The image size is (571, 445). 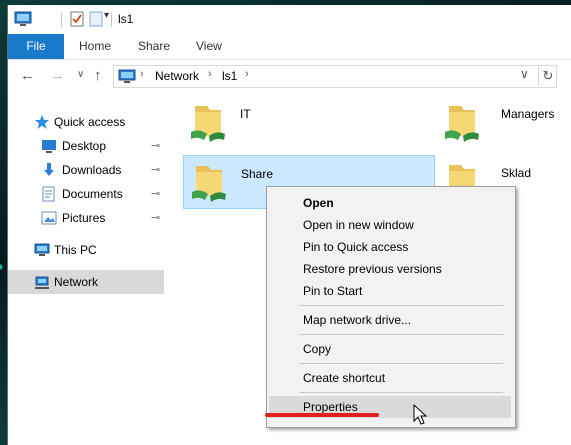 What do you see at coordinates (257, 174) in the screenshot?
I see `folder-label: Share` at bounding box center [257, 174].